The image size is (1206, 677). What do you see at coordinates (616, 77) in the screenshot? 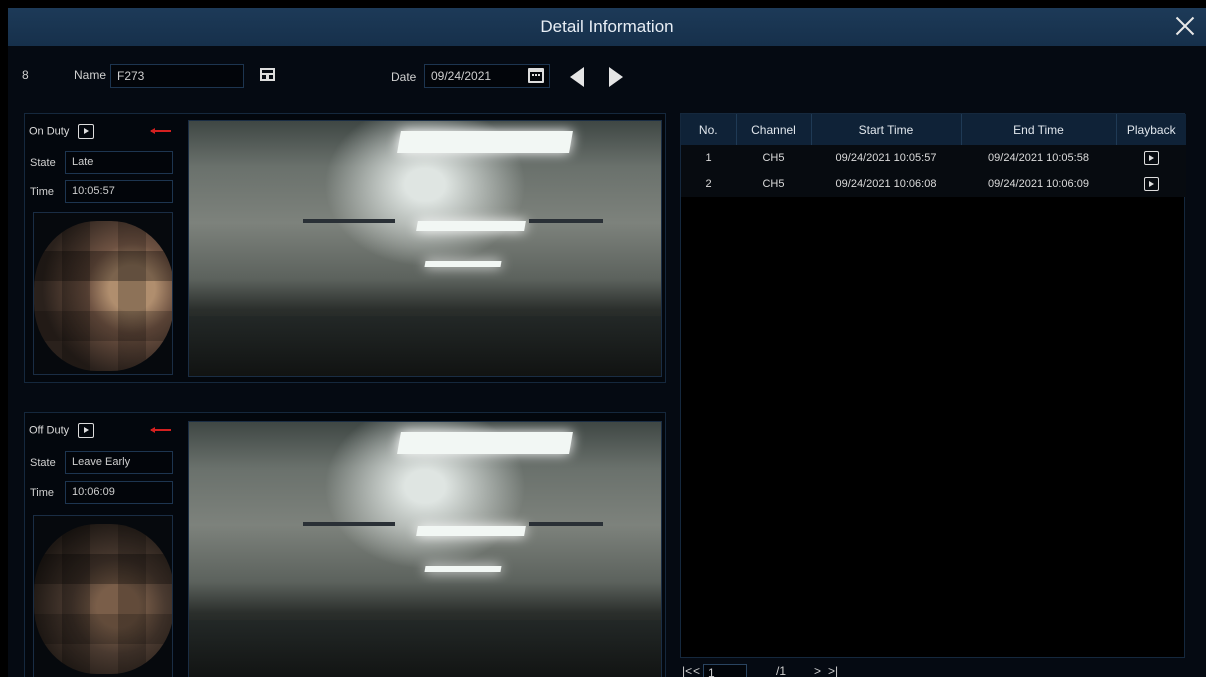
I see `next-arrow-icon` at bounding box center [616, 77].